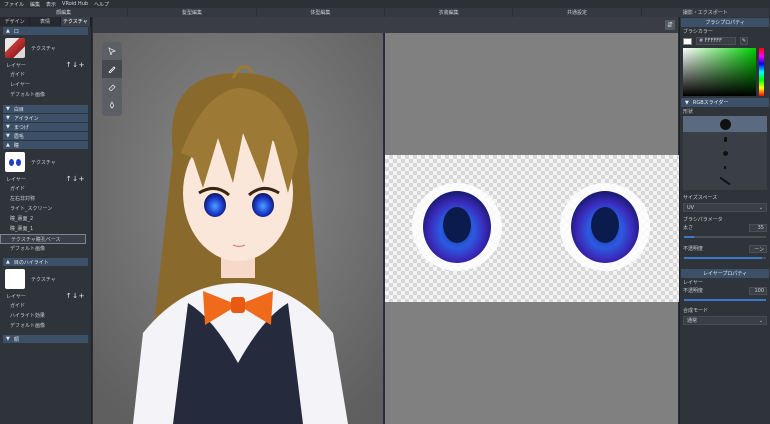 The width and height of the screenshot is (770, 424). What do you see at coordinates (725, 207) in the screenshot?
I see `size-space-dropdown: UV ⌄` at bounding box center [725, 207].